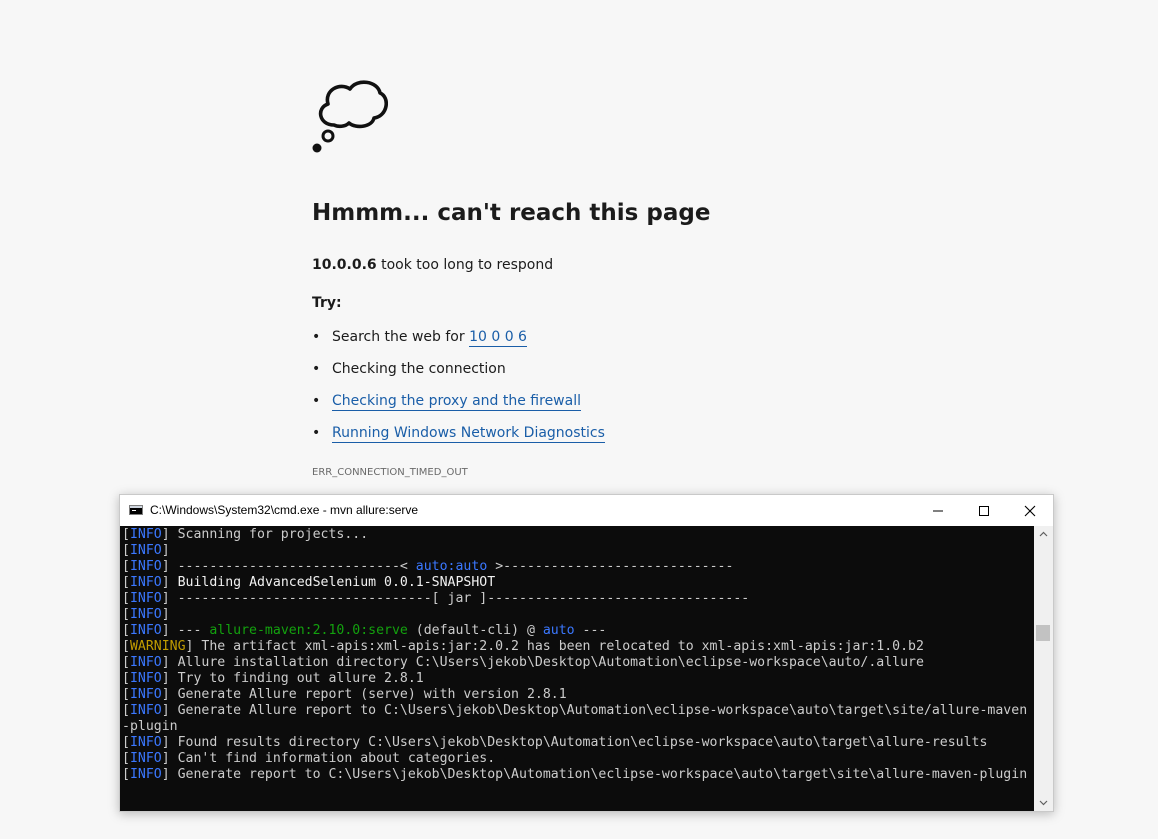 This screenshot has height=839, width=1158. Describe the element at coordinates (465, 265) in the screenshot. I see `timeout-text: took too long to respond` at that location.